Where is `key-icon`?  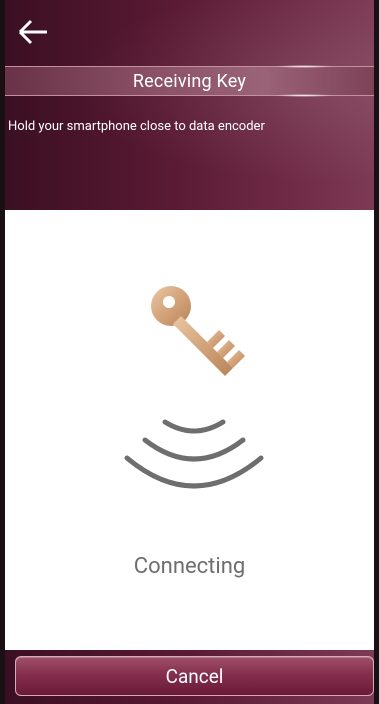 key-icon is located at coordinates (198, 337).